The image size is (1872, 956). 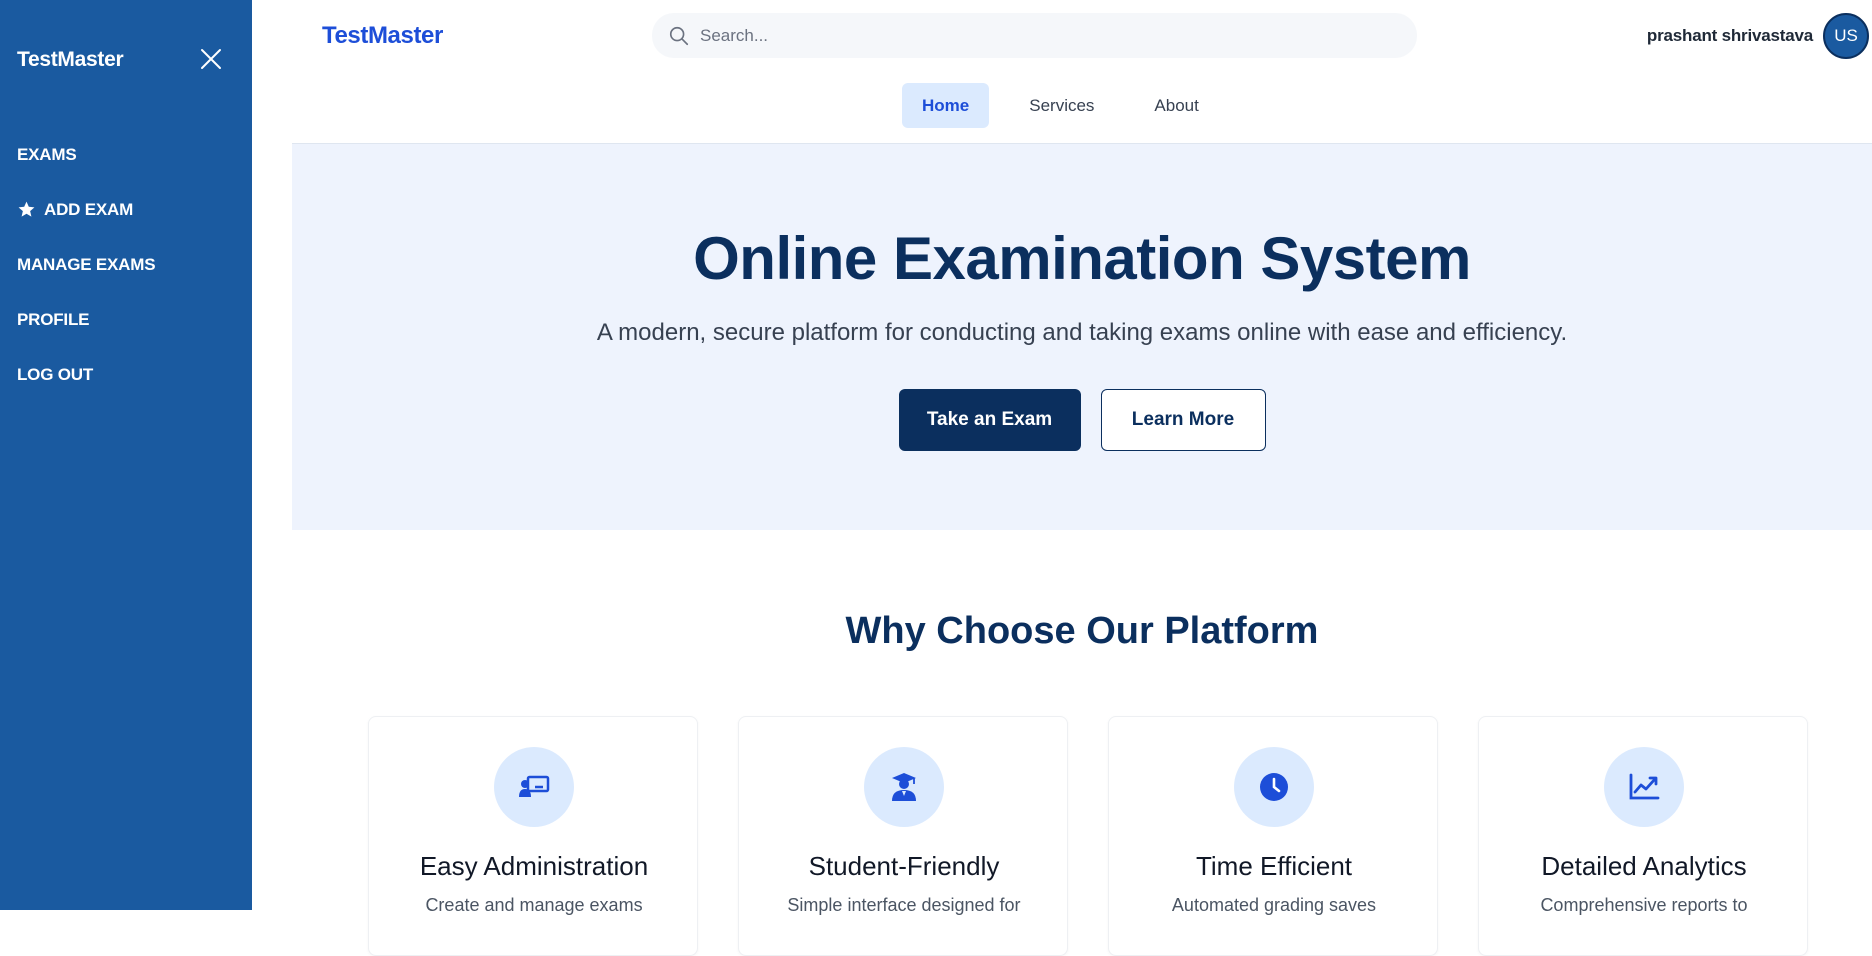 I want to click on nav-tabs: Home Services About, so click(x=1070, y=105).